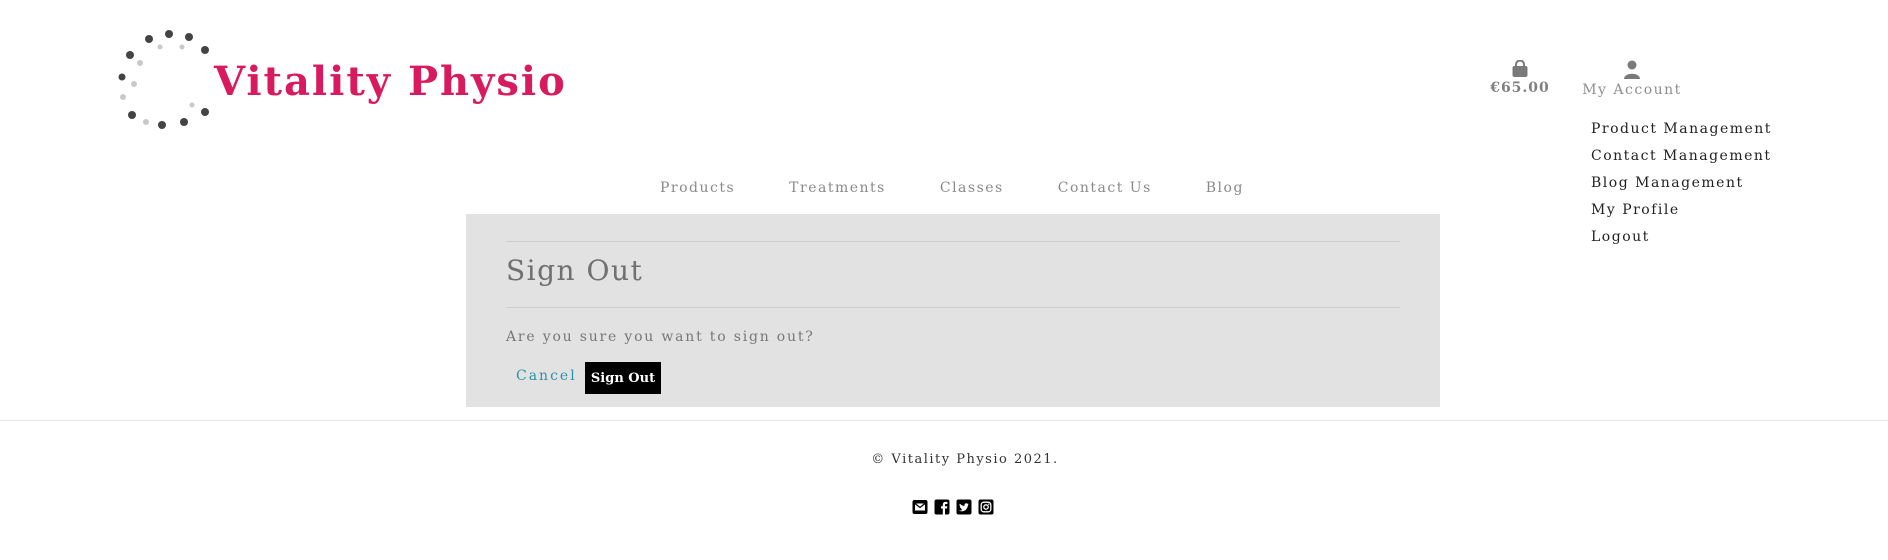 The image size is (1888, 560). I want to click on menu-item-logout: Logout, so click(1681, 241).